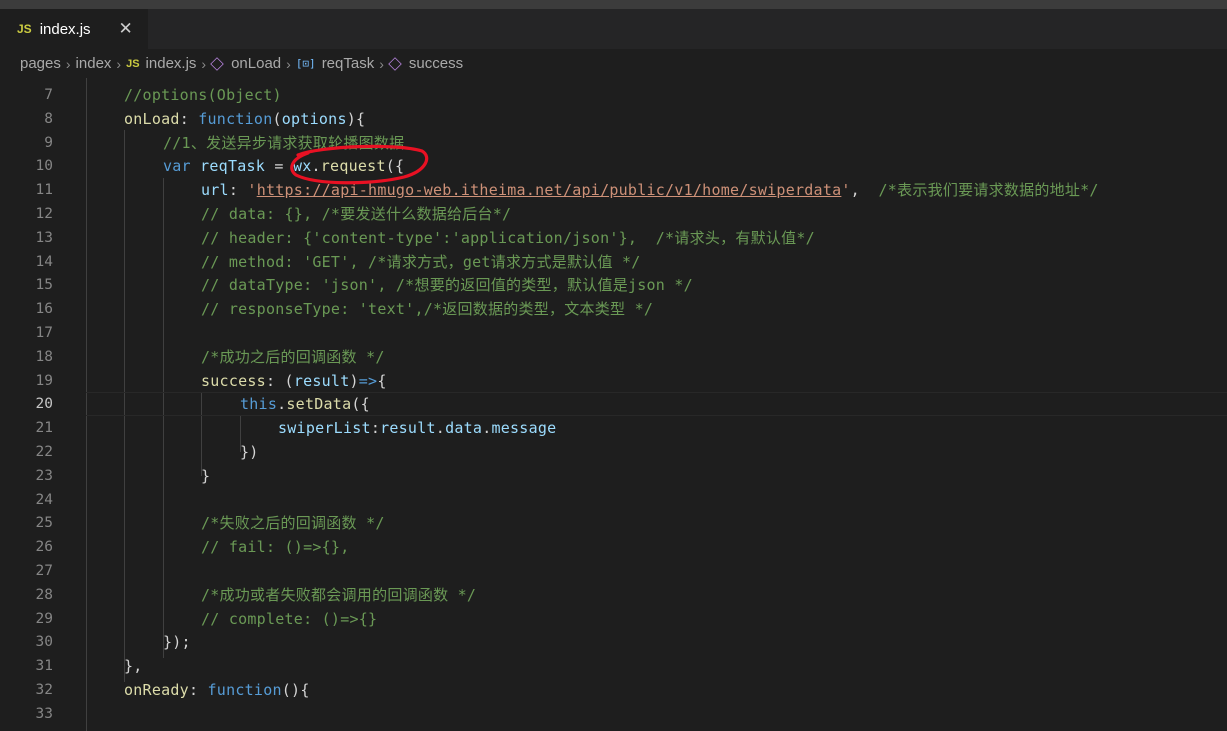  I want to click on code-line: 26 // fail: ()=>{},, so click(613, 547).